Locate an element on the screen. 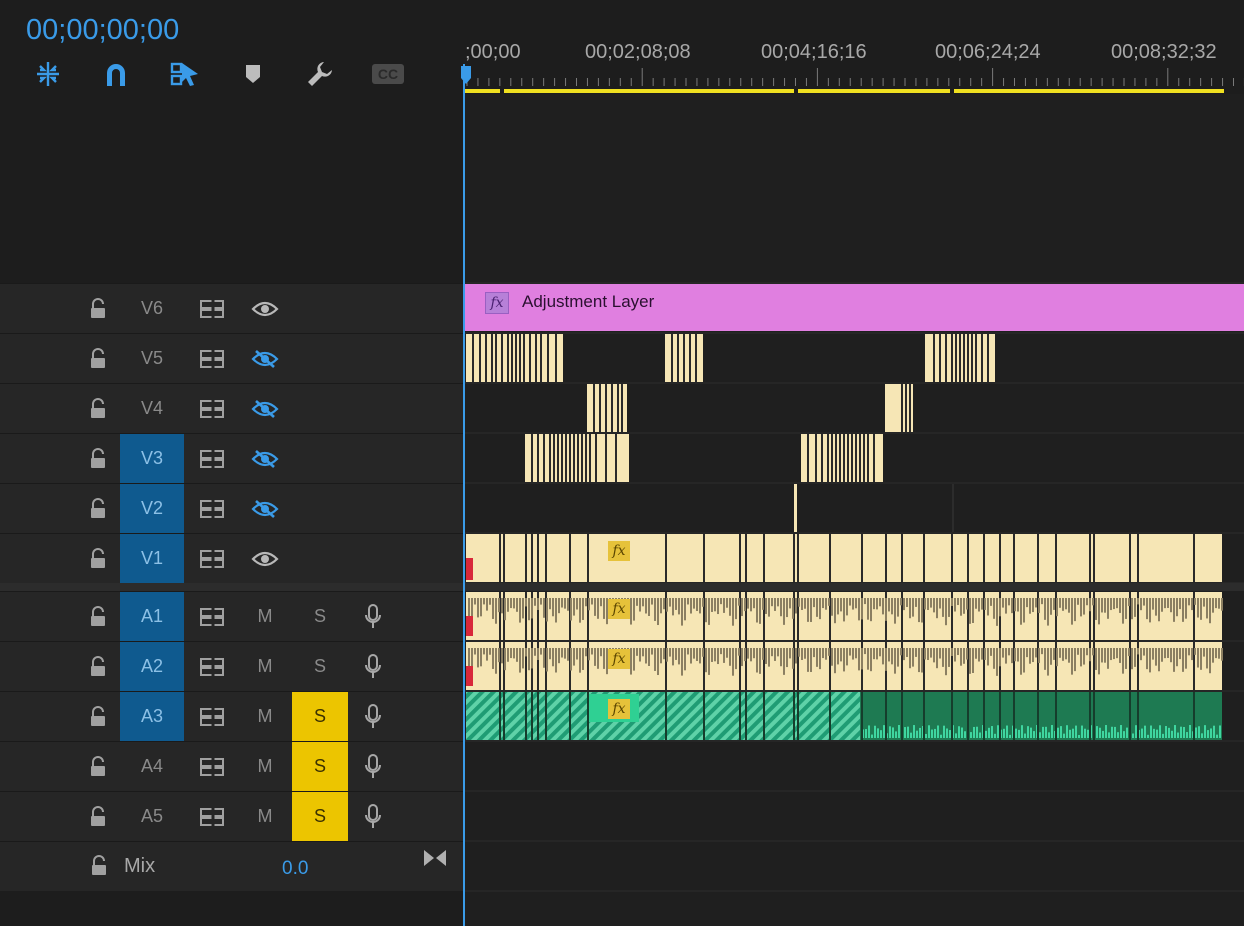  playhead-timecode: 00;00;00;00 is located at coordinates (102, 30).